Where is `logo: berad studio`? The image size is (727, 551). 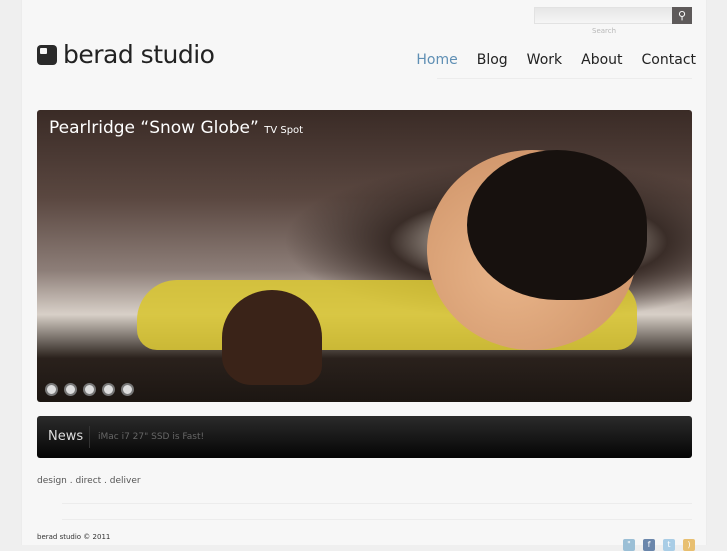
logo: berad studio is located at coordinates (126, 54).